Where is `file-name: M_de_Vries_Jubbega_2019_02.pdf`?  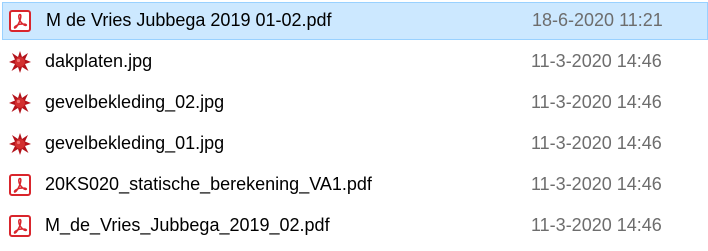
file-name: M_de_Vries_Jubbega_2019_02.pdf is located at coordinates (187, 225).